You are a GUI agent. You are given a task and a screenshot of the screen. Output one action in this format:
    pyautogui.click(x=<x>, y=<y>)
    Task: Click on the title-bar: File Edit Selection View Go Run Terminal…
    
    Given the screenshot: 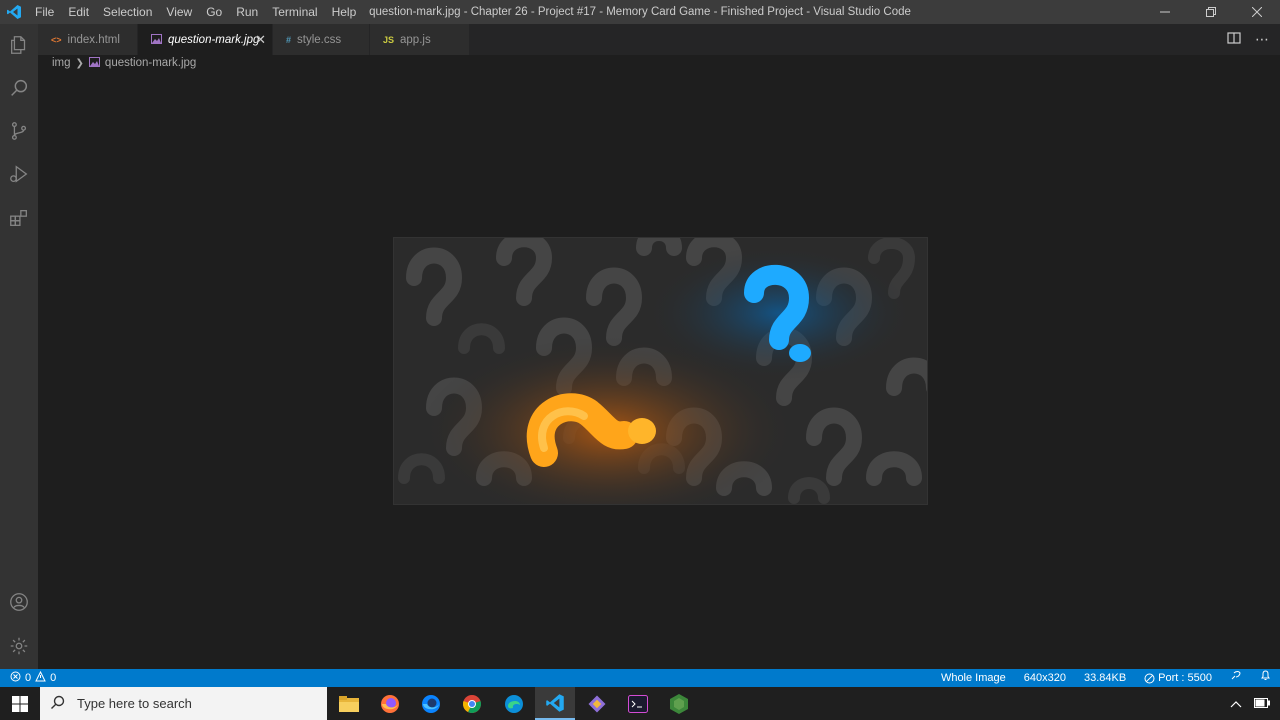 What is the action you would take?
    pyautogui.click(x=640, y=12)
    